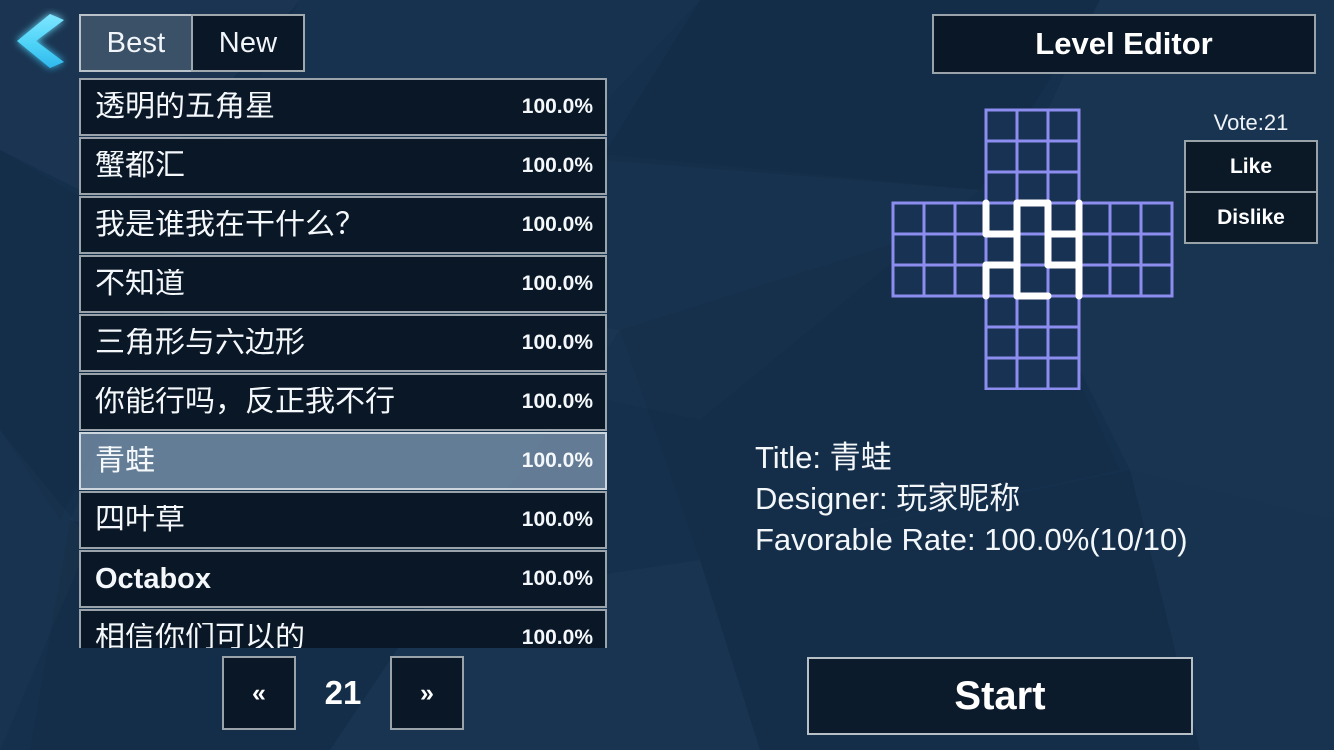 This screenshot has height=750, width=1334. I want to click on tab-new-label: New, so click(248, 42).